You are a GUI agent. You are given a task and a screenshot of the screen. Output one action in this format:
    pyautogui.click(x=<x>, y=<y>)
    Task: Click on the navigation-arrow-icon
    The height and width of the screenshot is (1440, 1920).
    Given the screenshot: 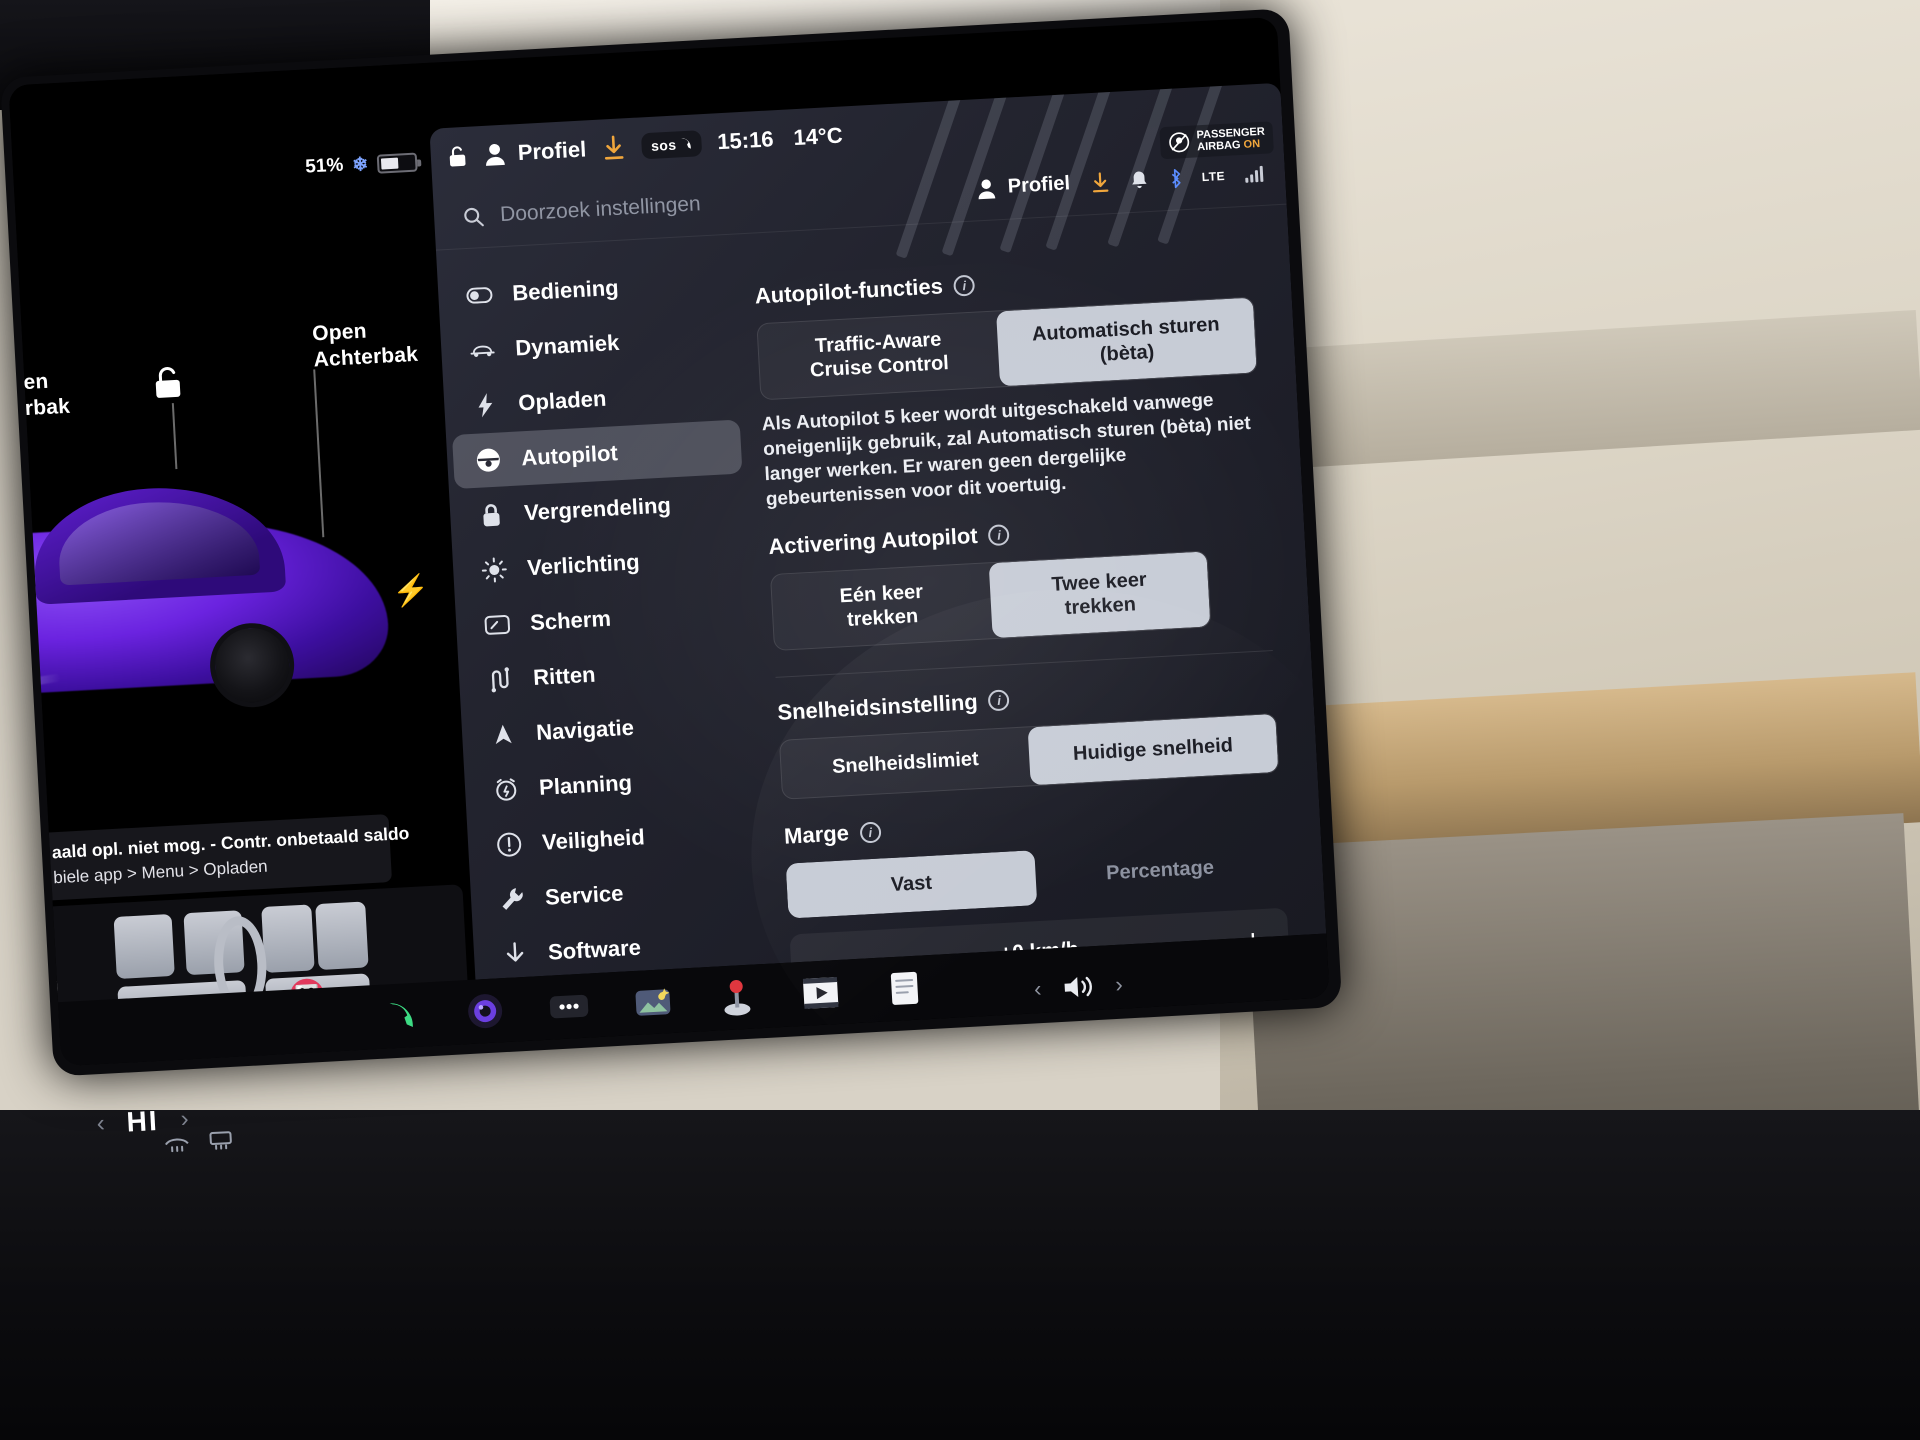 What is the action you would take?
    pyautogui.click(x=503, y=734)
    